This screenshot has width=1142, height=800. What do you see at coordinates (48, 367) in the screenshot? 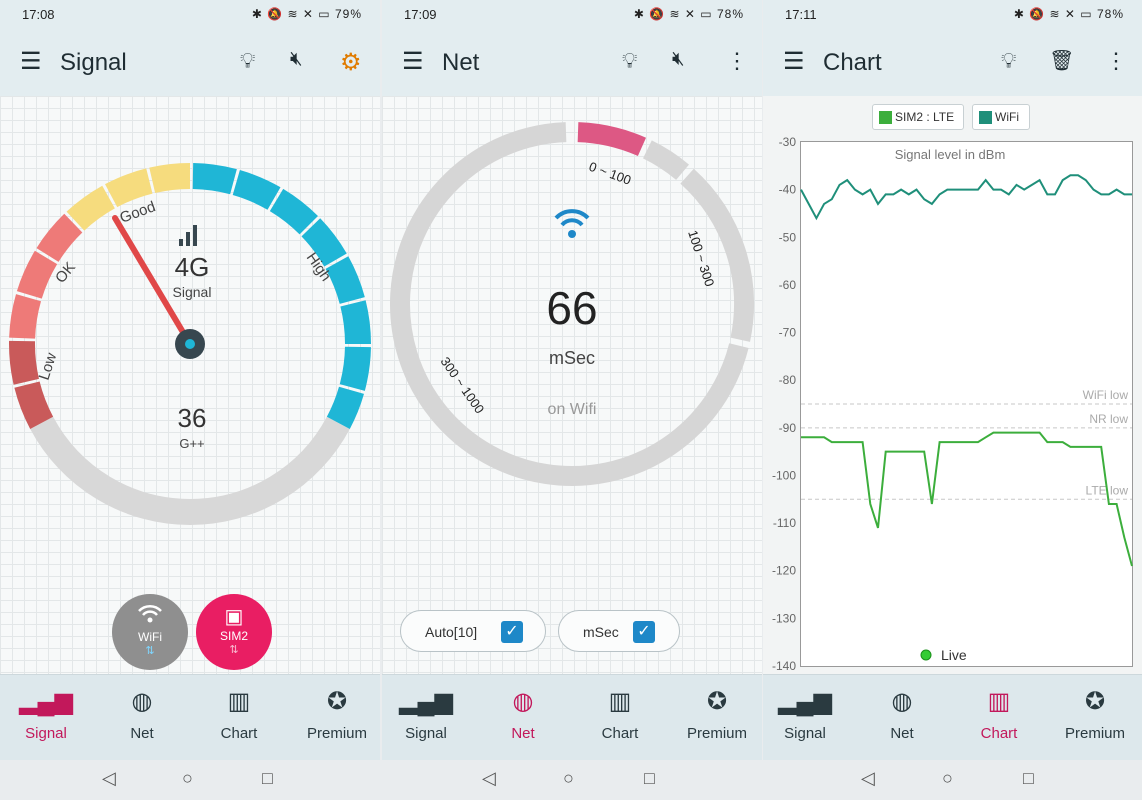
I see `zone-label-low: Low` at bounding box center [48, 367].